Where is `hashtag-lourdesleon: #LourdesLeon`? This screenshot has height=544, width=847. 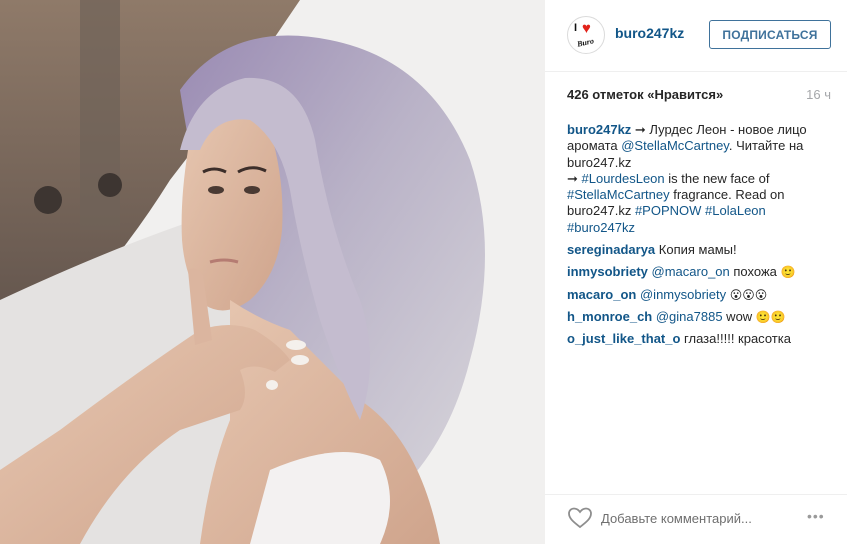 hashtag-lourdesleon: #LourdesLeon is located at coordinates (623, 178).